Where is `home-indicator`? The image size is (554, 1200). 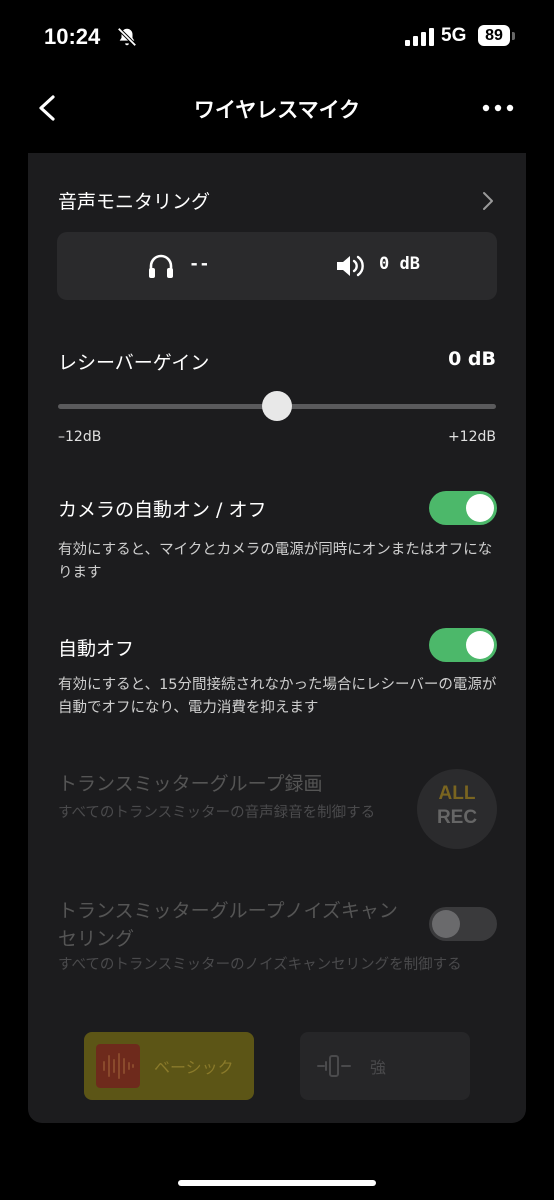 home-indicator is located at coordinates (277, 1183).